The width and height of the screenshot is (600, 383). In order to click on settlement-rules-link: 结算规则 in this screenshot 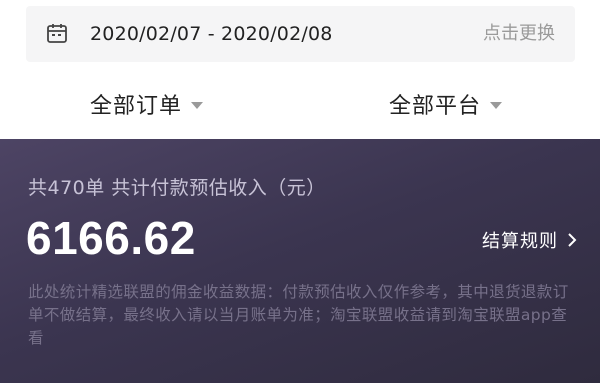, I will do `click(530, 240)`.